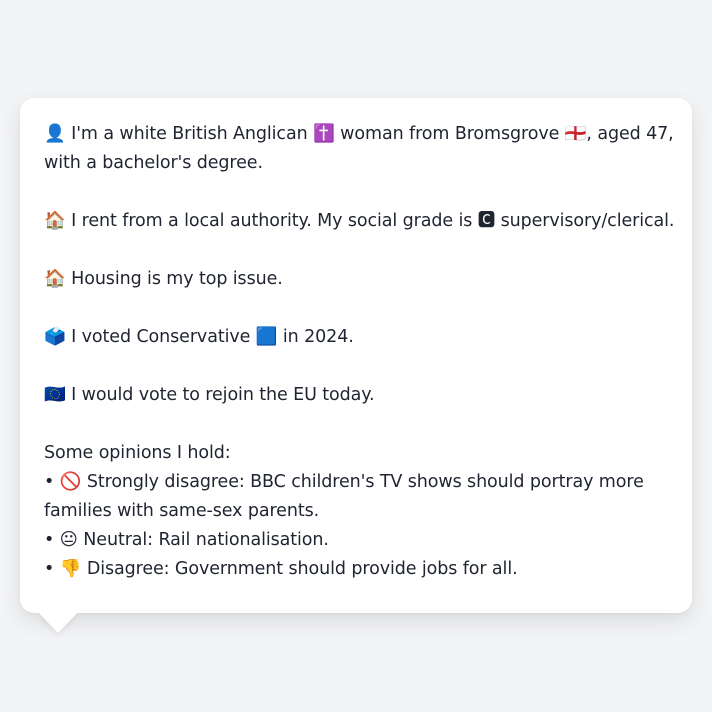 This screenshot has height=712, width=712. Describe the element at coordinates (58, 622) in the screenshot. I see `bubble-tail` at that location.